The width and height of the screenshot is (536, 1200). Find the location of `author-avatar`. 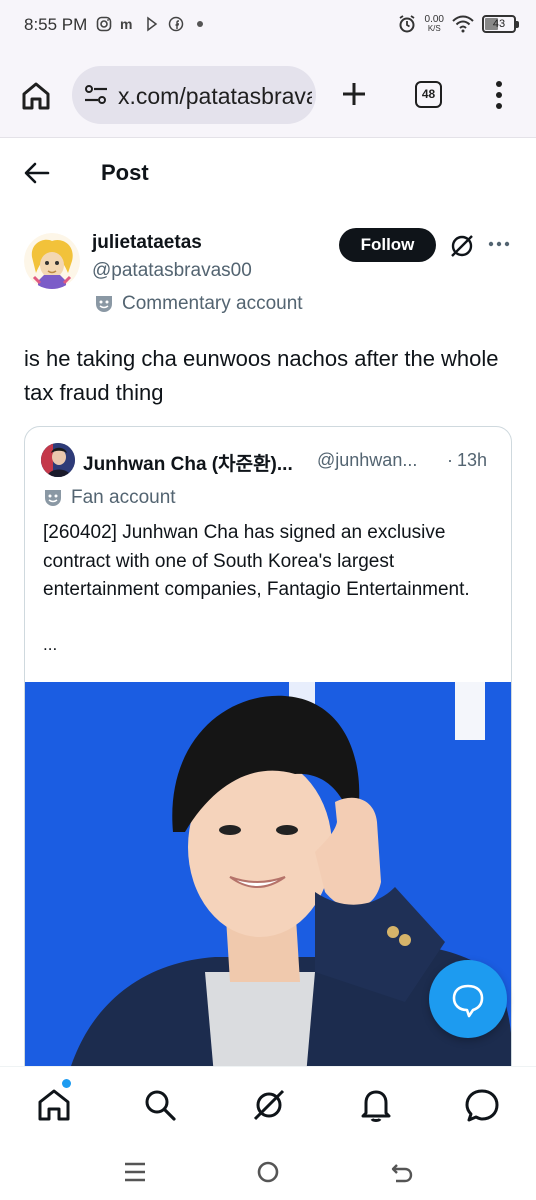

author-avatar is located at coordinates (52, 261).